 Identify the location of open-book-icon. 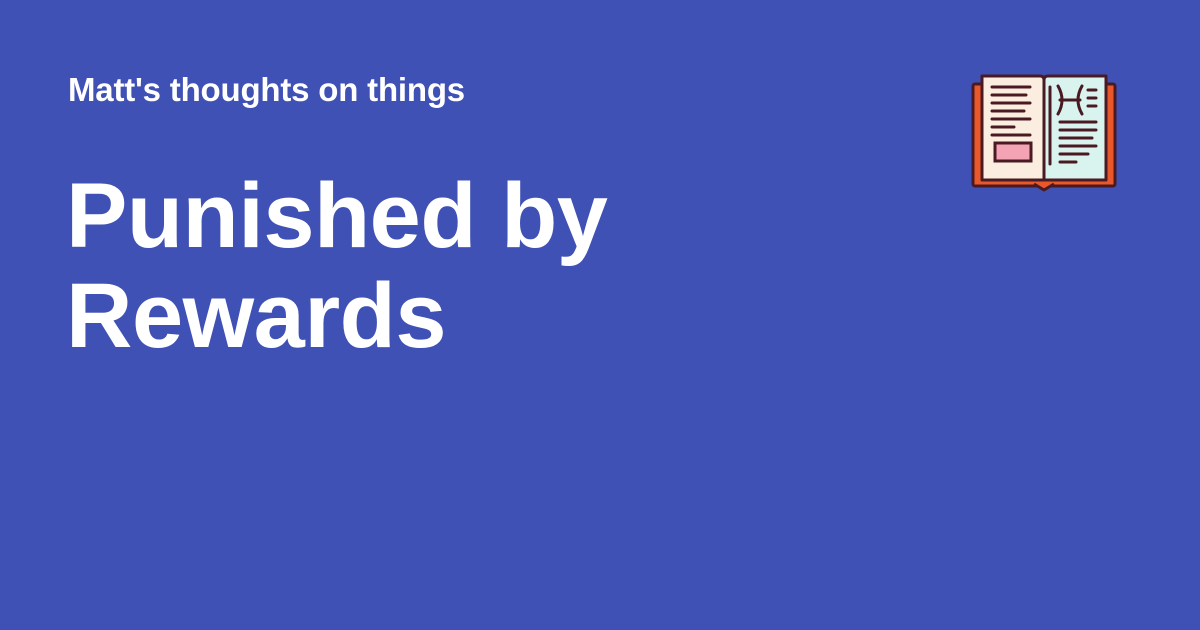
(1044, 133).